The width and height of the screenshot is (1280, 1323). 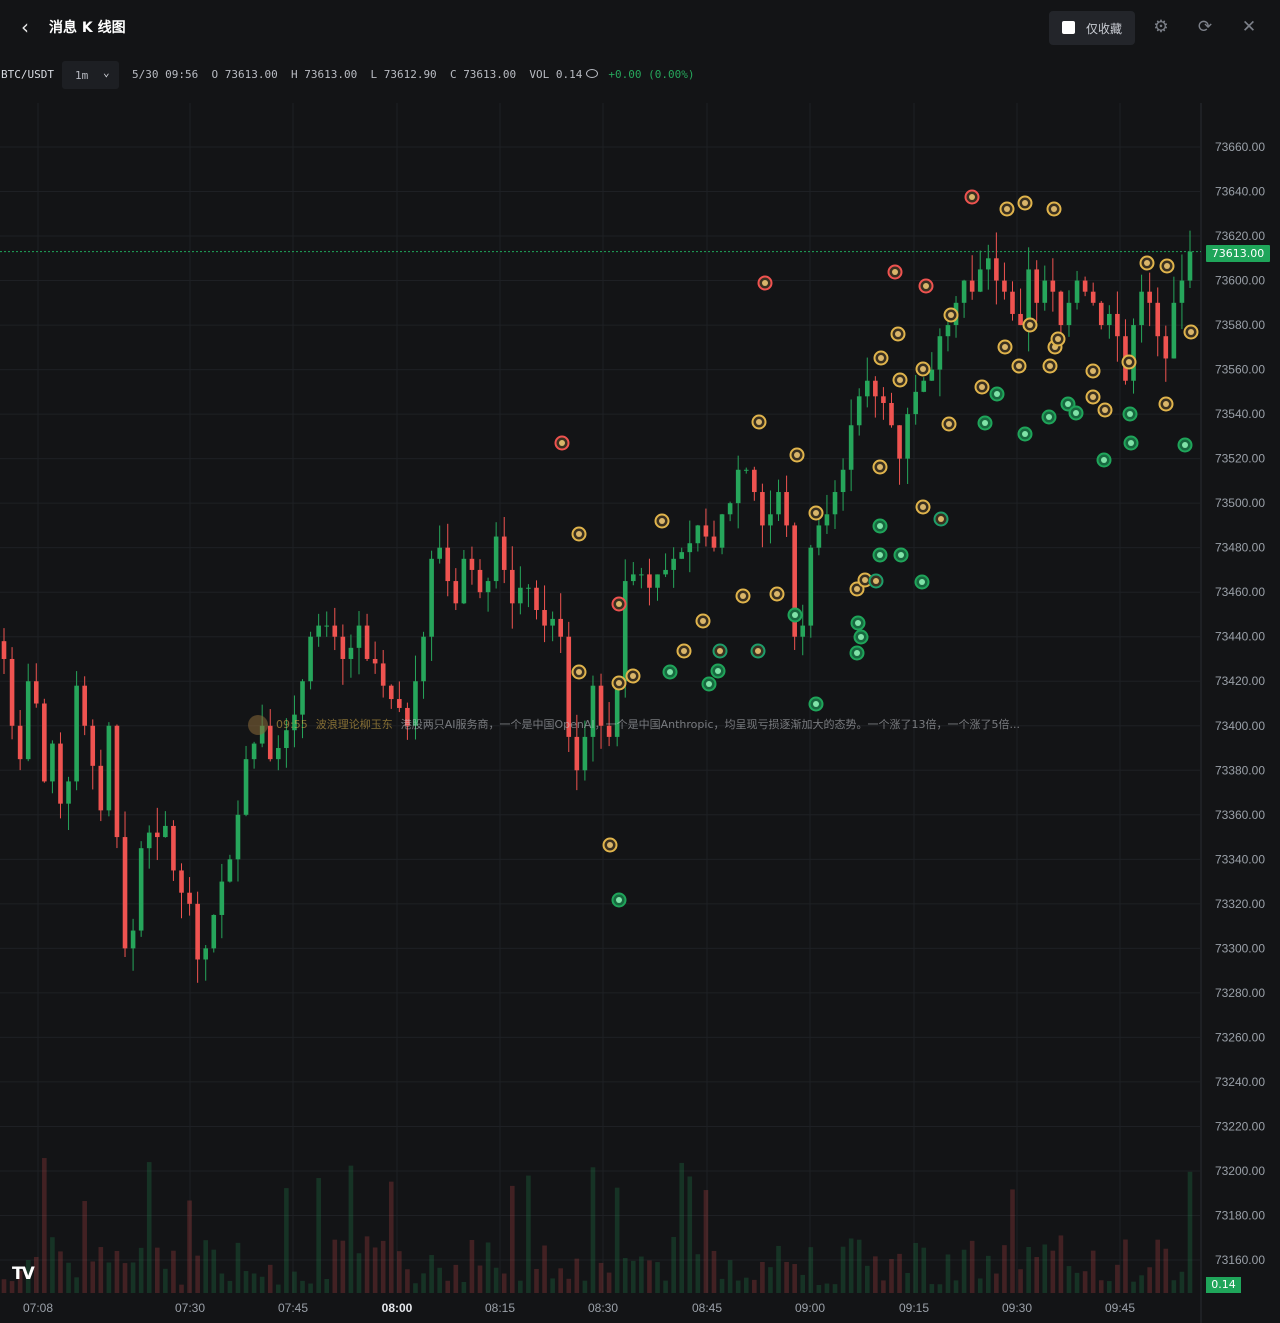 What do you see at coordinates (1205, 27) in the screenshot?
I see `refresh-icon: ⟳` at bounding box center [1205, 27].